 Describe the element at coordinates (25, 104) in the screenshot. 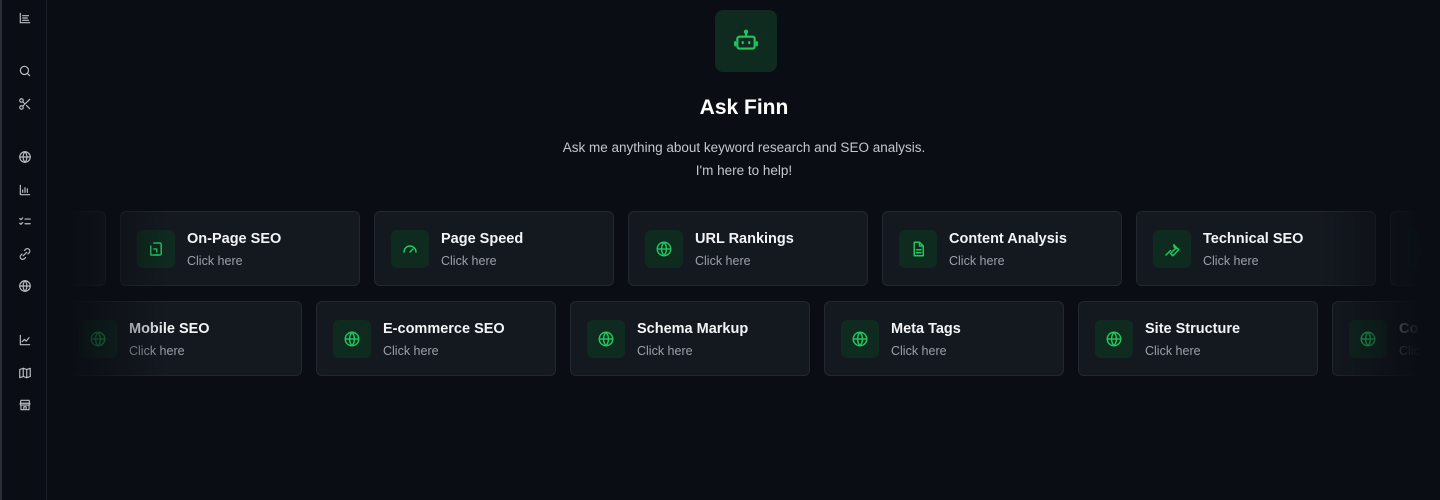

I see `scissors-icon` at that location.